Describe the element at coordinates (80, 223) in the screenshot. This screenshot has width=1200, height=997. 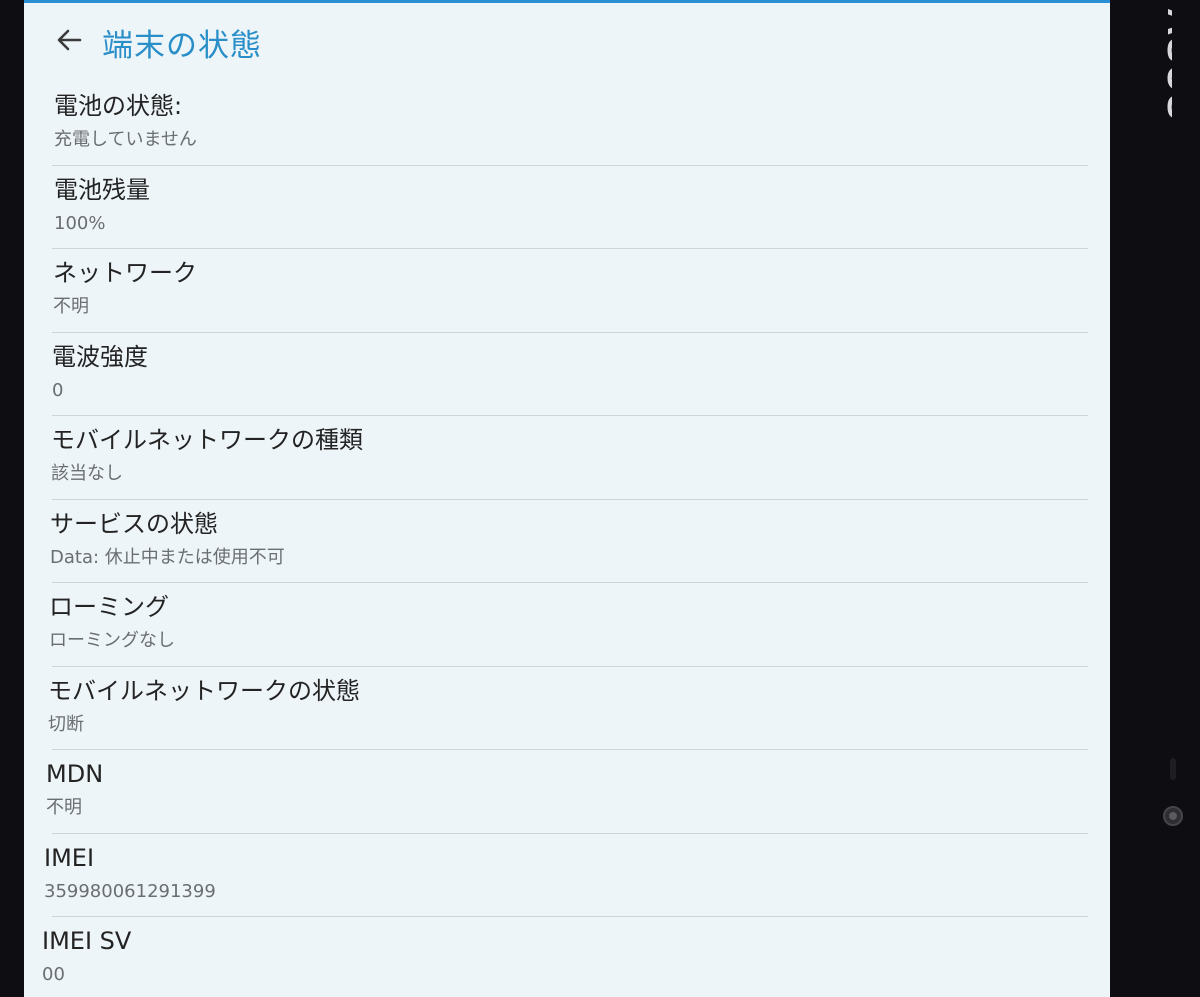
I see `item-value: 100%` at that location.